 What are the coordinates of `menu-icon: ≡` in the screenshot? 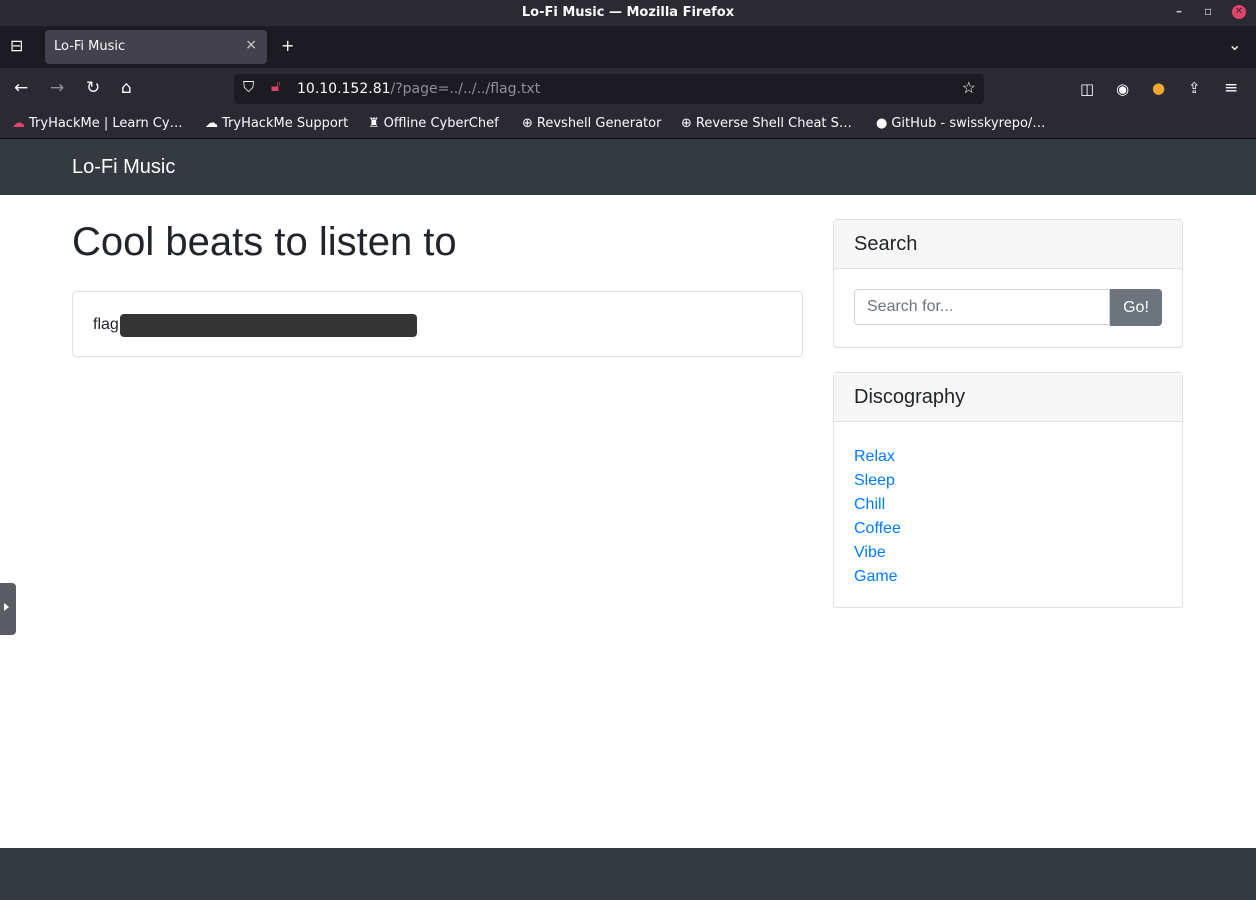 It's located at (1231, 88).